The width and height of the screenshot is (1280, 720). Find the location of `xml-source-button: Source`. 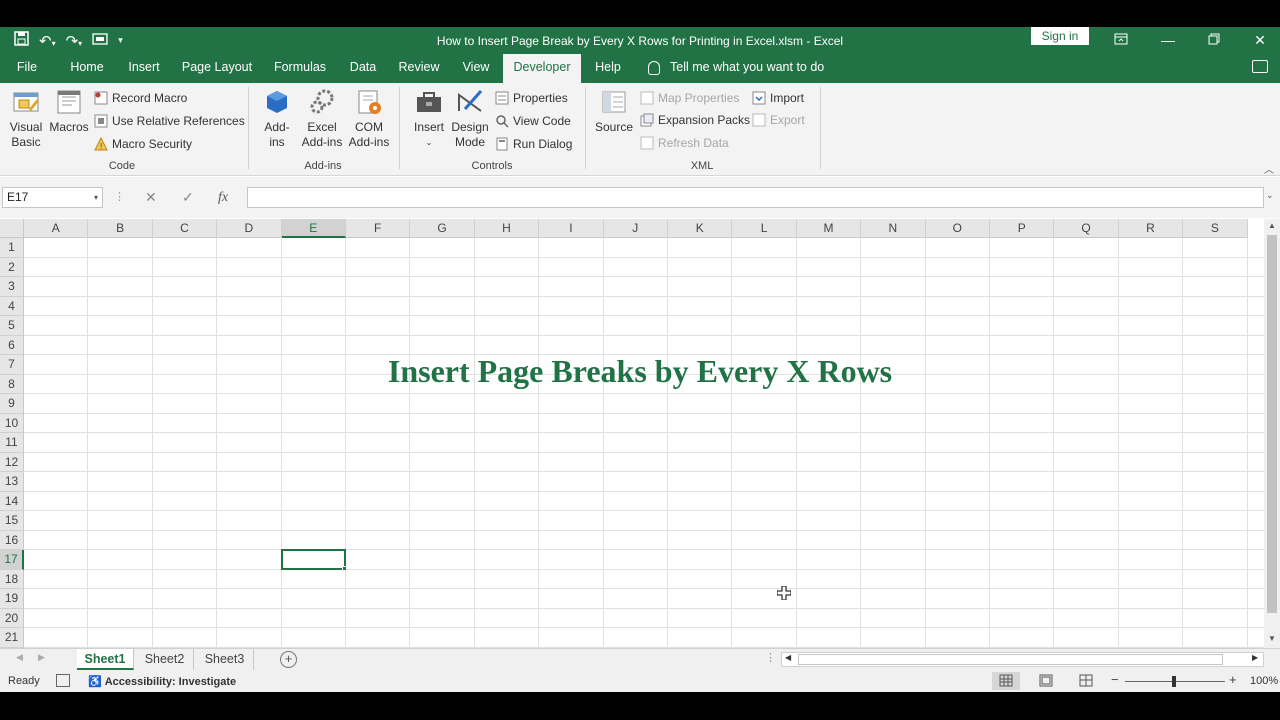

xml-source-button: Source is located at coordinates (614, 111).